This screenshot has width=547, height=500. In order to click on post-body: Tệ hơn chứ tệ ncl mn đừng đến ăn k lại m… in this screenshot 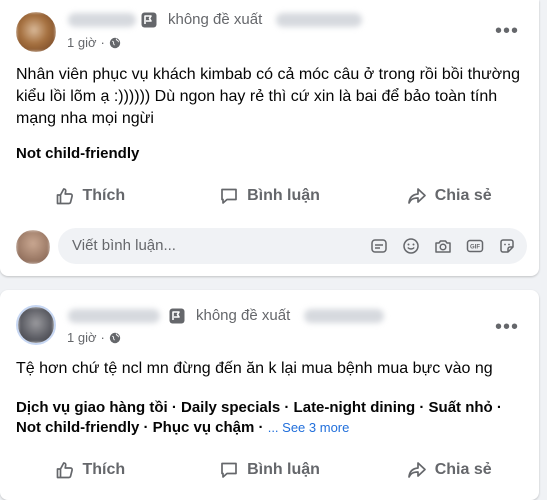, I will do `click(254, 368)`.